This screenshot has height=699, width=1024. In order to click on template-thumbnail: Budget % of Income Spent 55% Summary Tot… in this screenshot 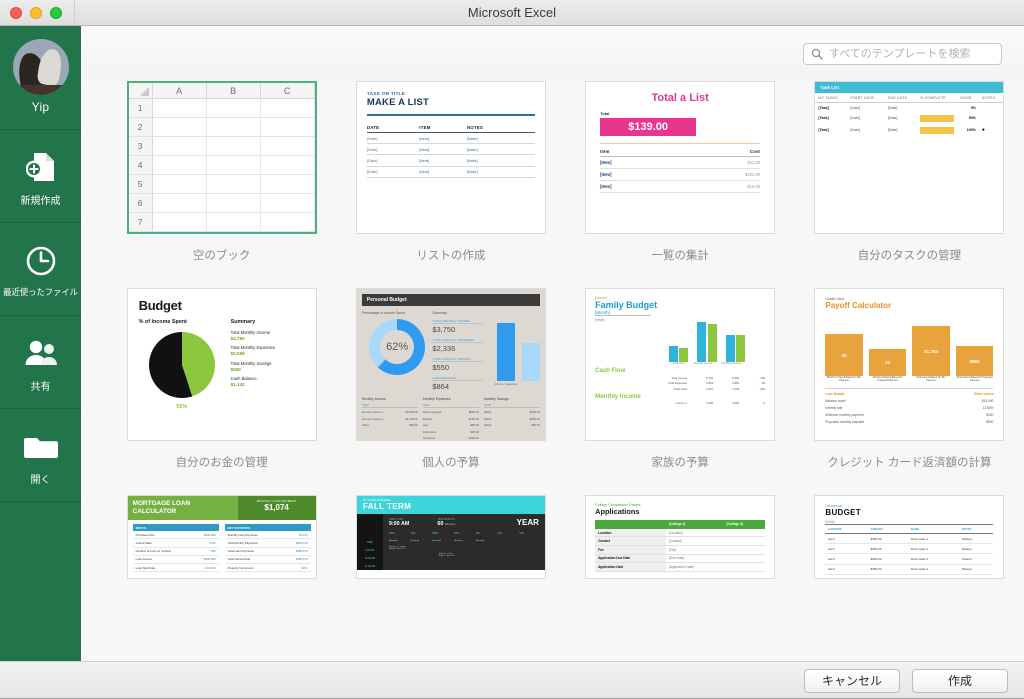, I will do `click(221, 364)`.